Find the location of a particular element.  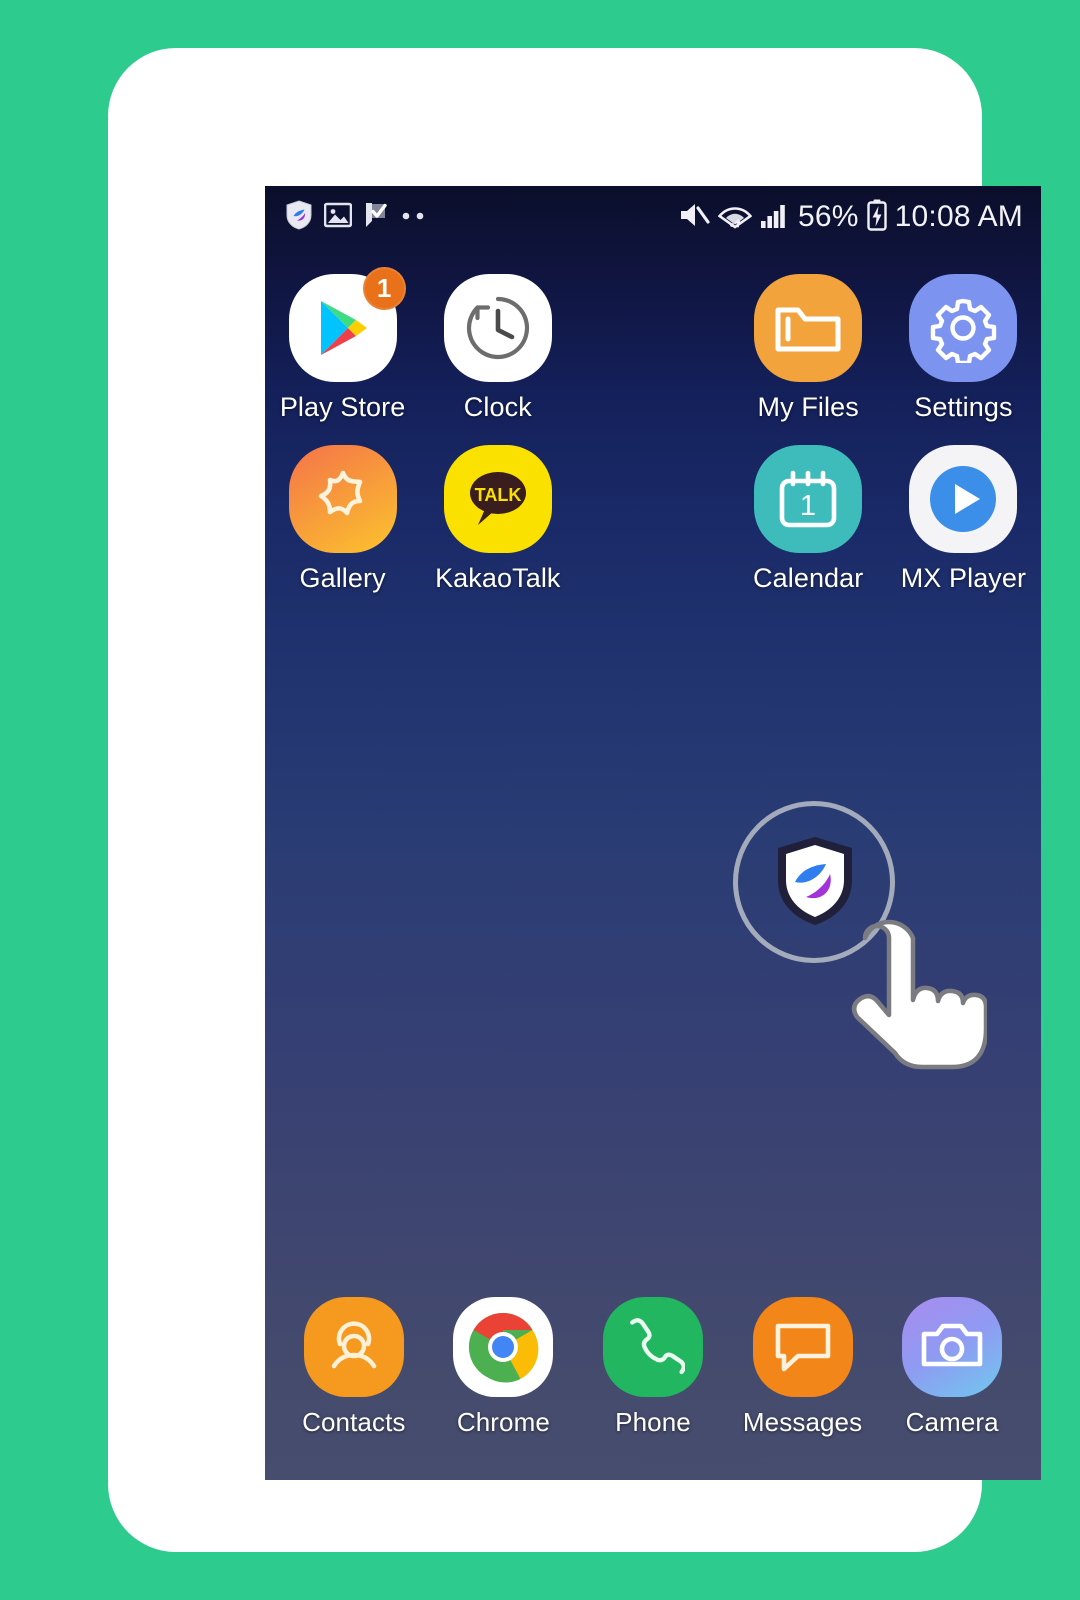

hand-pointer-cursor is located at coordinates (908, 989).